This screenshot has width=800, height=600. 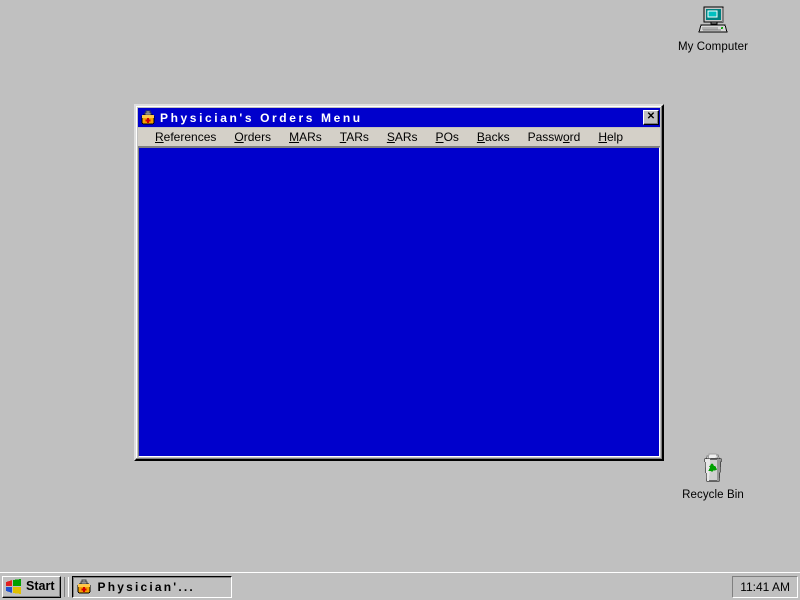 I want to click on desktop-icon-recycle-bin: Recycle Bin, so click(x=713, y=477).